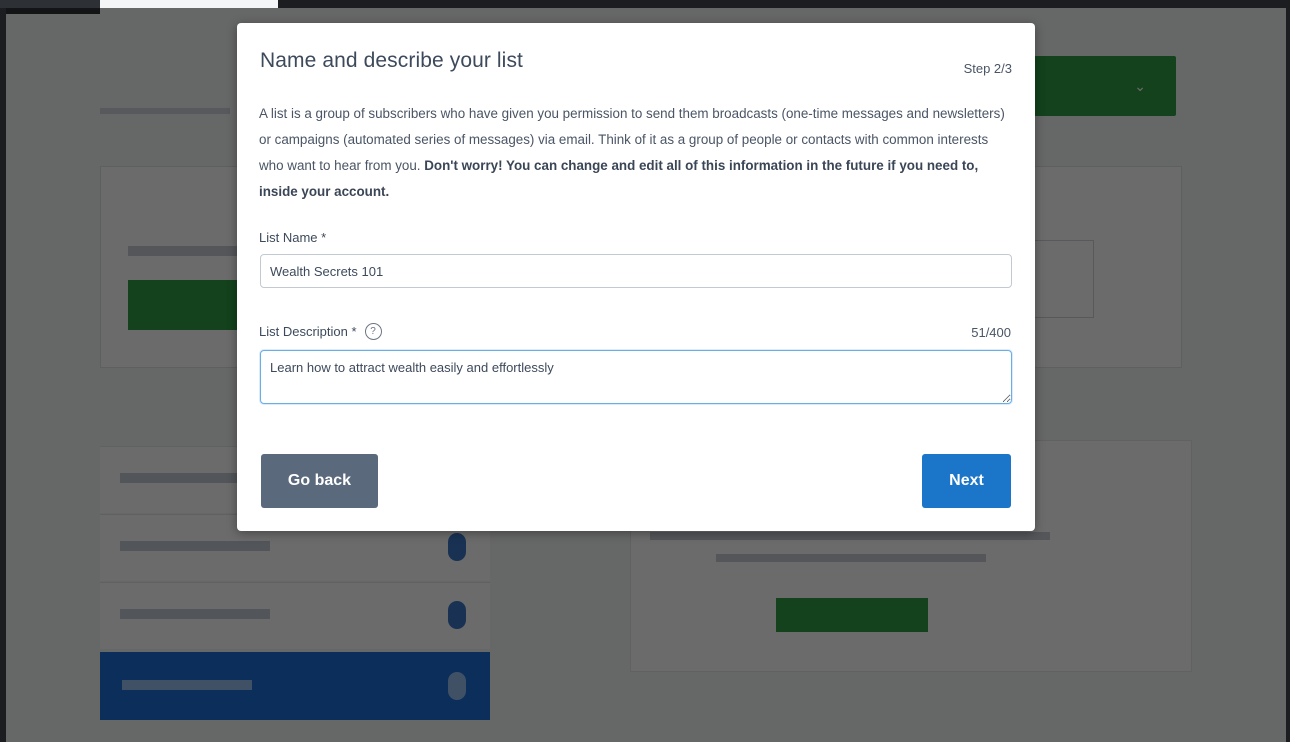 This screenshot has width=1290, height=742. I want to click on step-indicator: Step 2/3, so click(987, 68).